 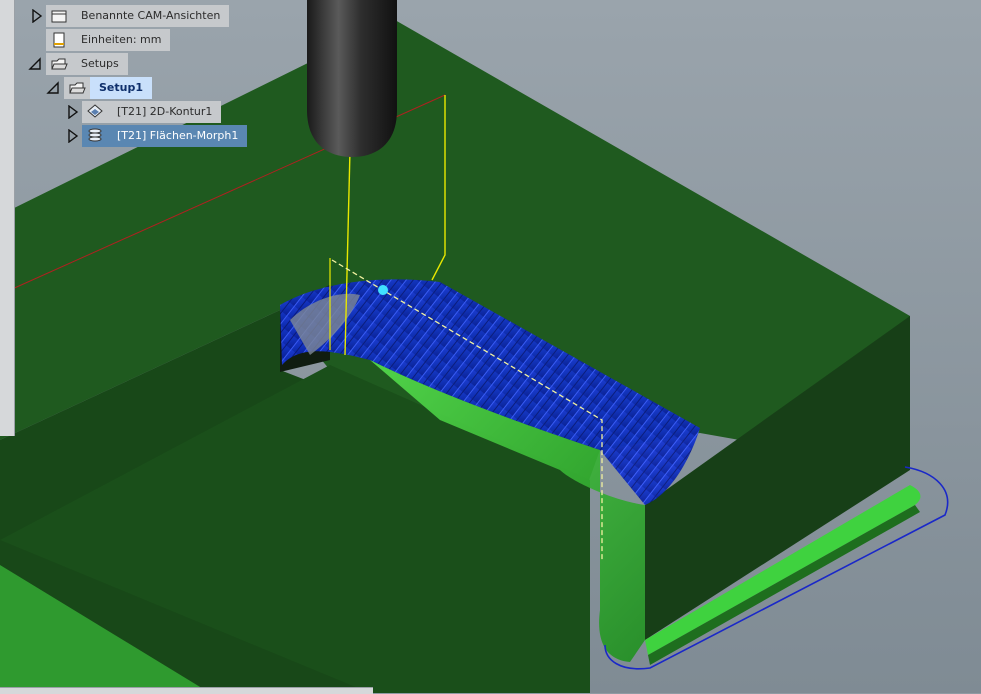 What do you see at coordinates (121, 88) in the screenshot?
I see `tree-item-label: Setup1` at bounding box center [121, 88].